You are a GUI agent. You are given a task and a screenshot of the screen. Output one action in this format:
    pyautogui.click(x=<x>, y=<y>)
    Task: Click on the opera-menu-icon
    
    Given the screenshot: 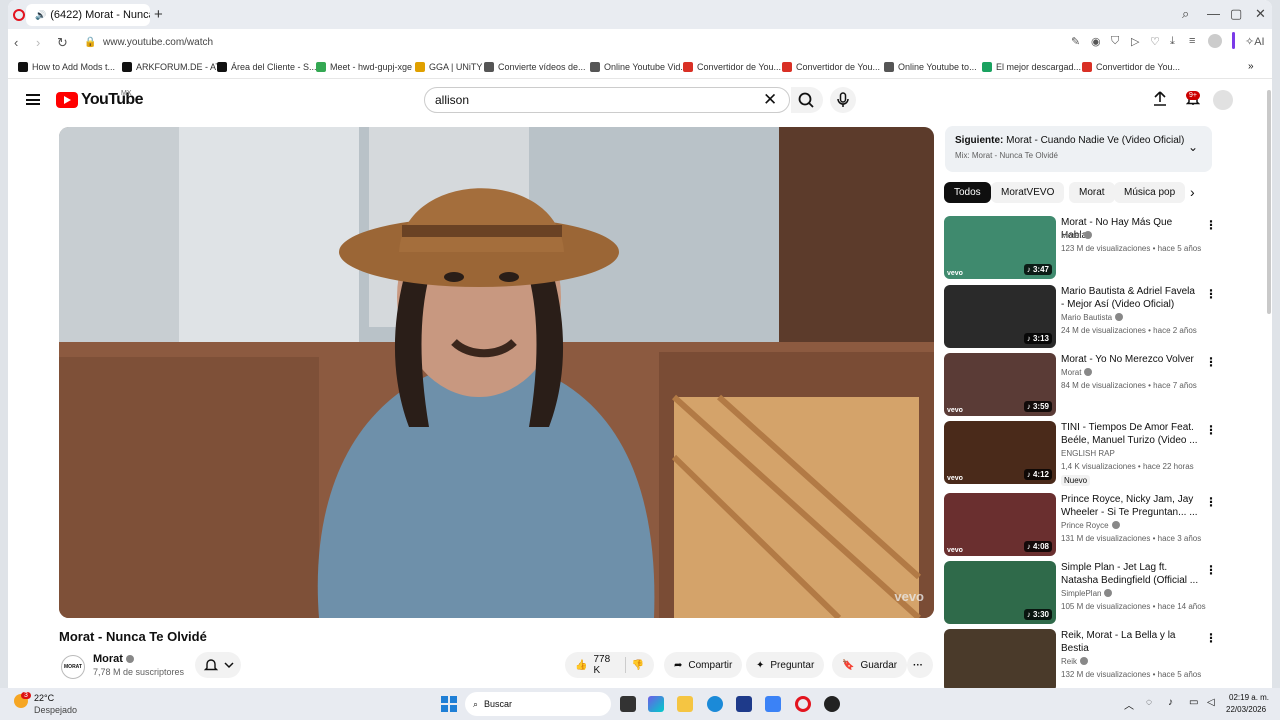 What is the action you would take?
    pyautogui.click(x=19, y=17)
    